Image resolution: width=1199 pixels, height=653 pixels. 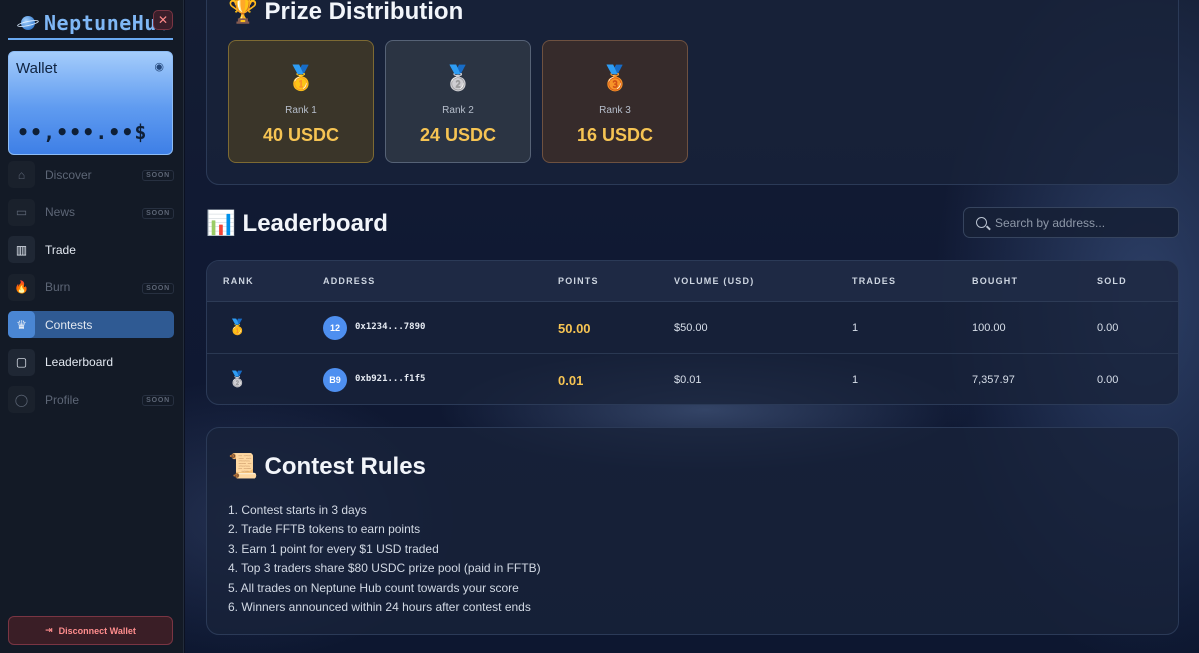 What do you see at coordinates (874, 281) in the screenshot?
I see `column-header-trades: TRADES` at bounding box center [874, 281].